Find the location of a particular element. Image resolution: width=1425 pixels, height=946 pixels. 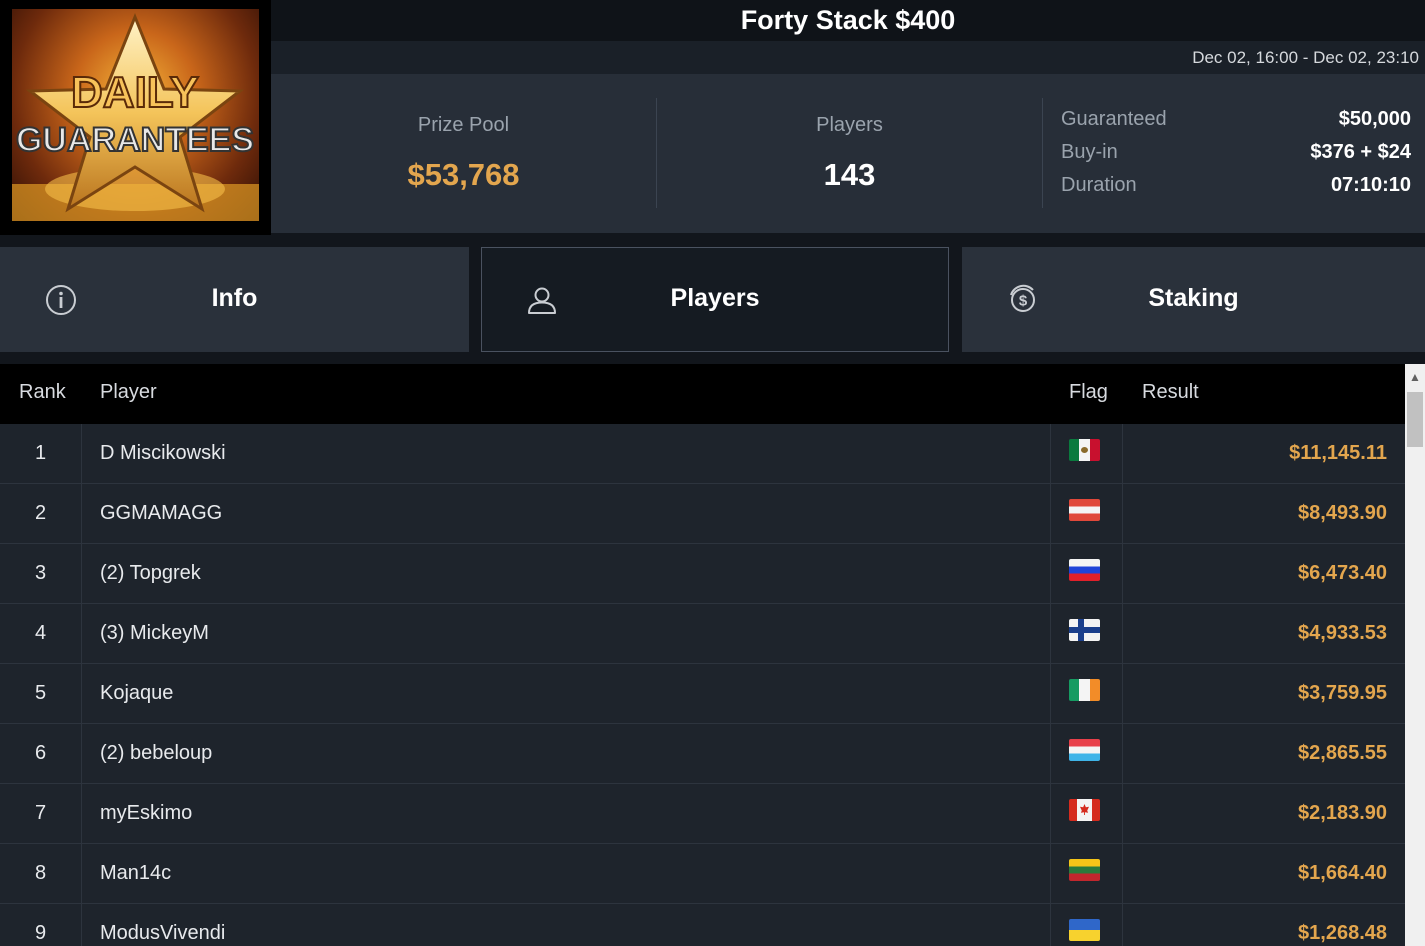

flag-lithuania-icon is located at coordinates (1084, 870).